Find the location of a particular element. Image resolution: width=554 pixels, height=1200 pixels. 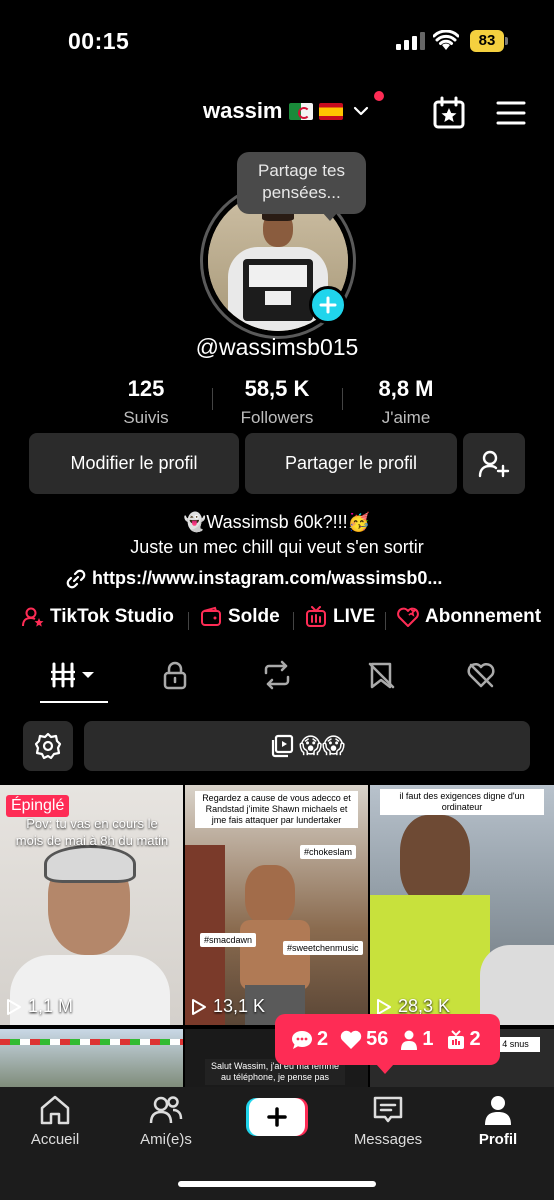

followers-count: 1 is located at coordinates (417, 1039).